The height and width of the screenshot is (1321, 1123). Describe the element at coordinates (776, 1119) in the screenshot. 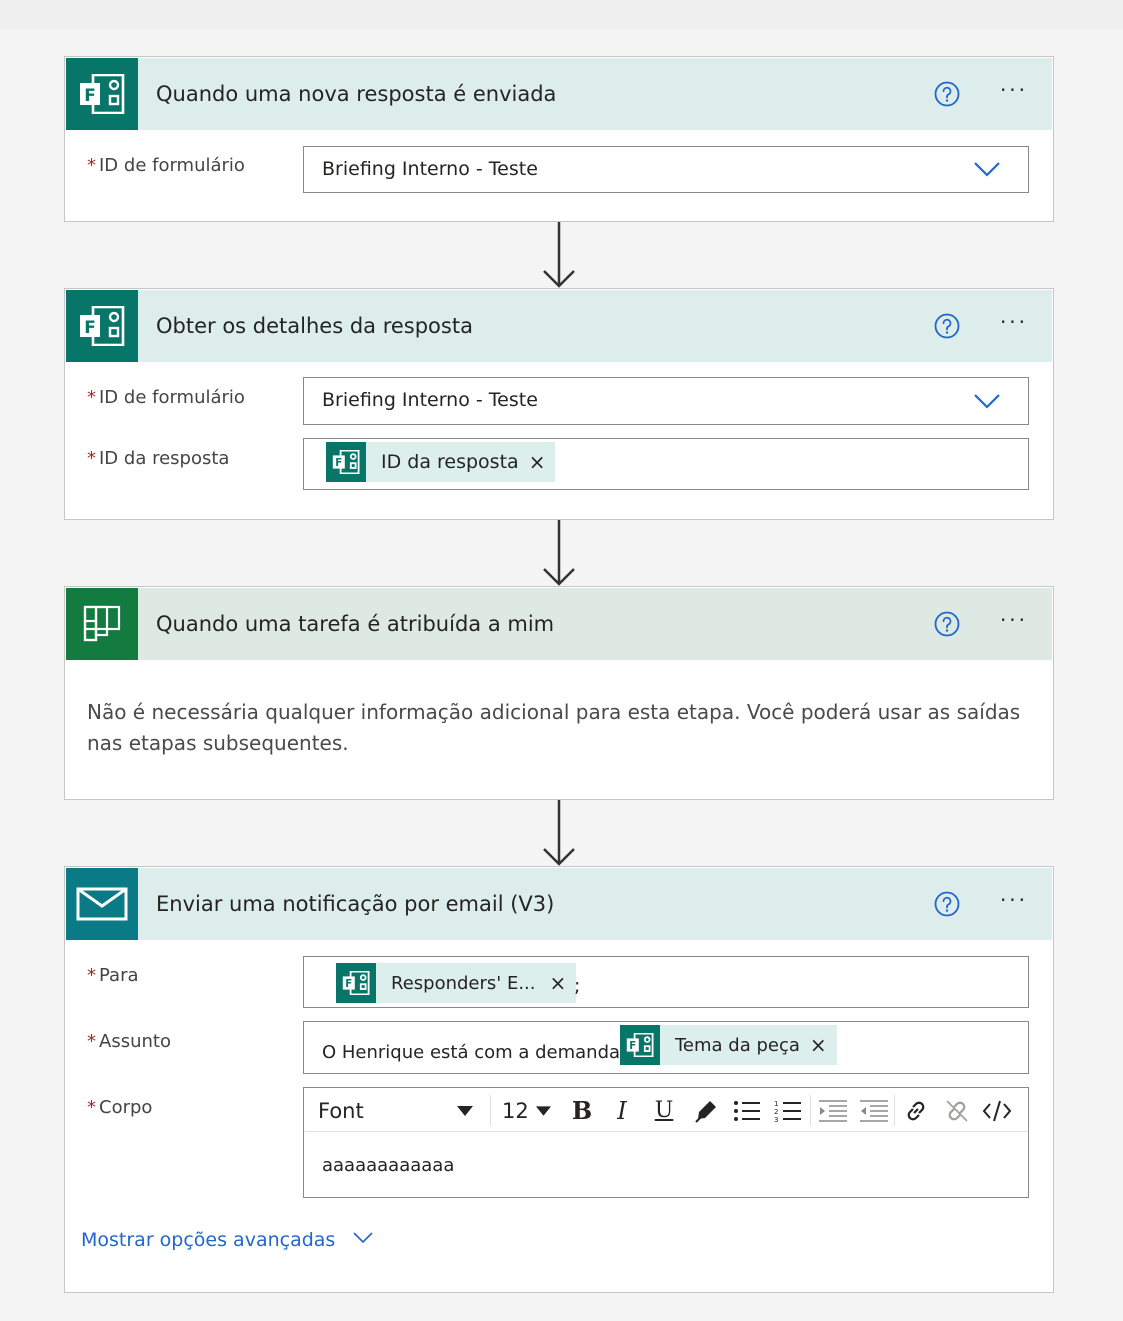

I see `svg-text: 3` at that location.